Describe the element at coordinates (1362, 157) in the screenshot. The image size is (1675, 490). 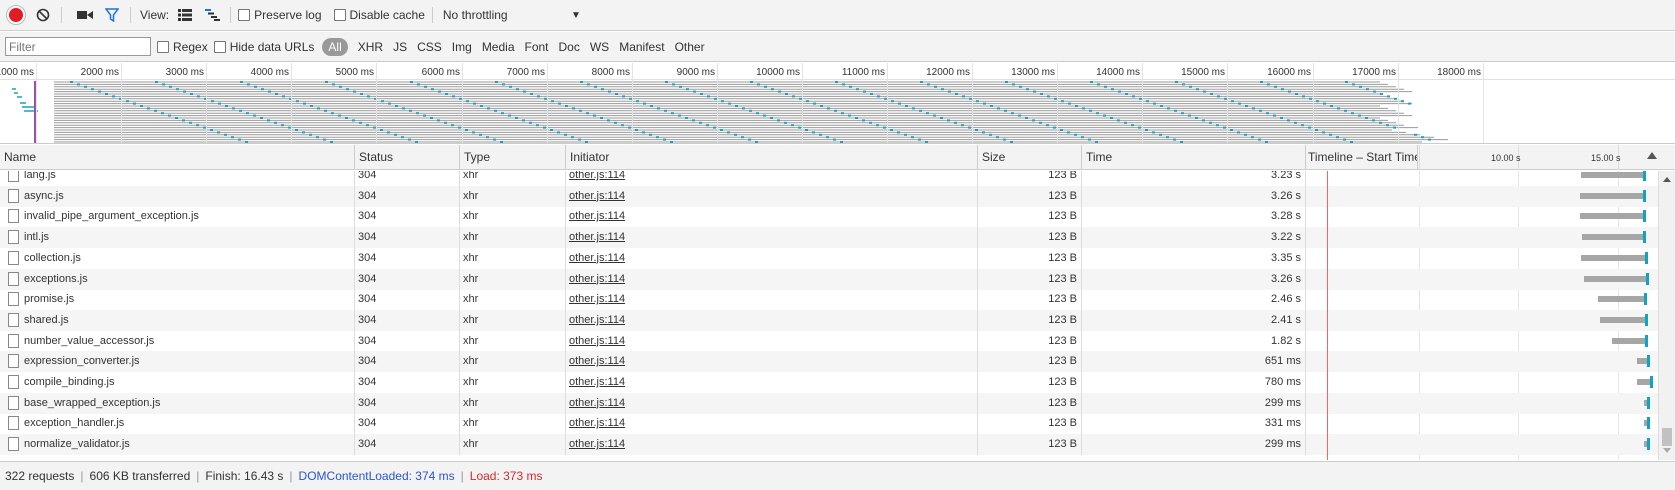
I see `column-header-timeline: Timeline – Start Time` at that location.